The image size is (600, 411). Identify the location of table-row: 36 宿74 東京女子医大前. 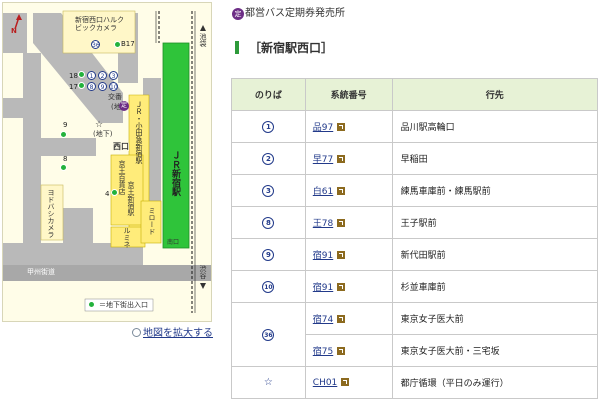
(415, 334).